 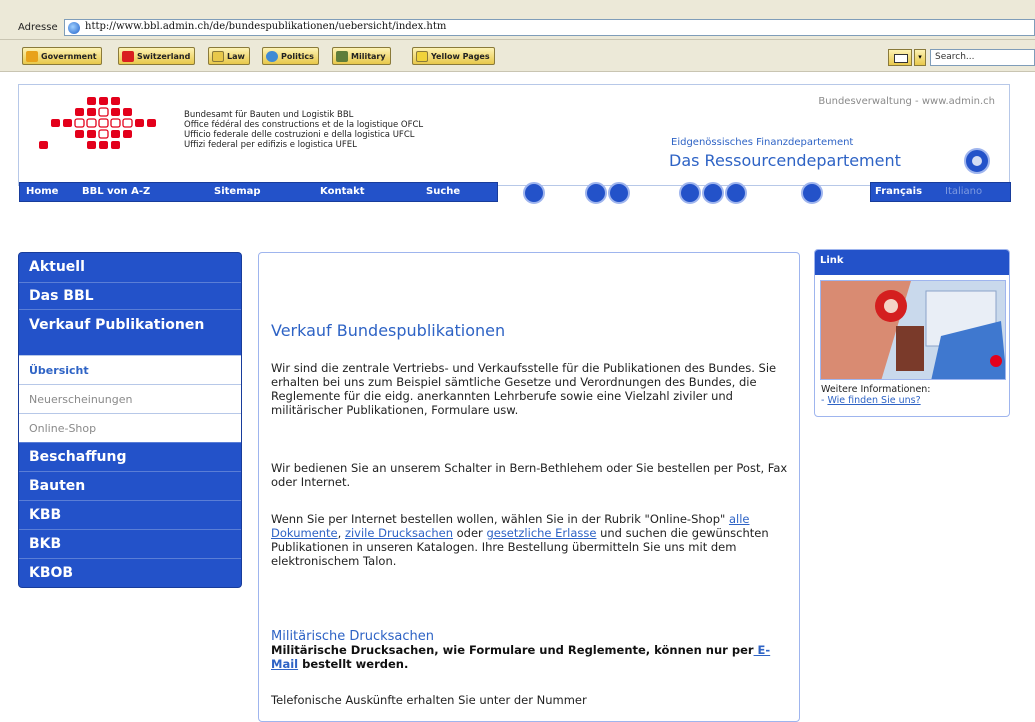 What do you see at coordinates (130, 369) in the screenshot?
I see `sidebar-subitem-uebersicht: Übersicht` at bounding box center [130, 369].